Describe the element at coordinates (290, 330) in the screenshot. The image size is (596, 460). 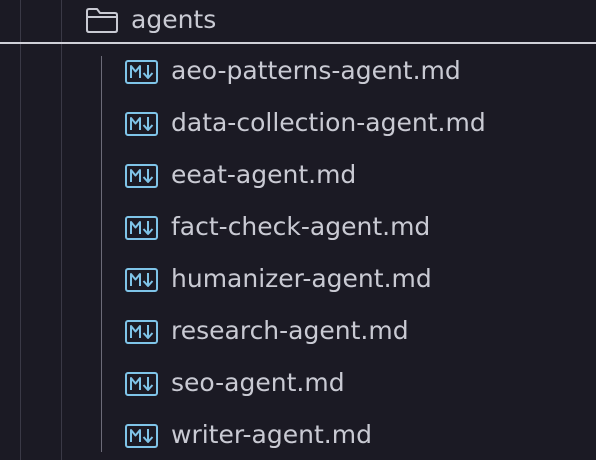
I see `file-label: research-agent.md` at that location.